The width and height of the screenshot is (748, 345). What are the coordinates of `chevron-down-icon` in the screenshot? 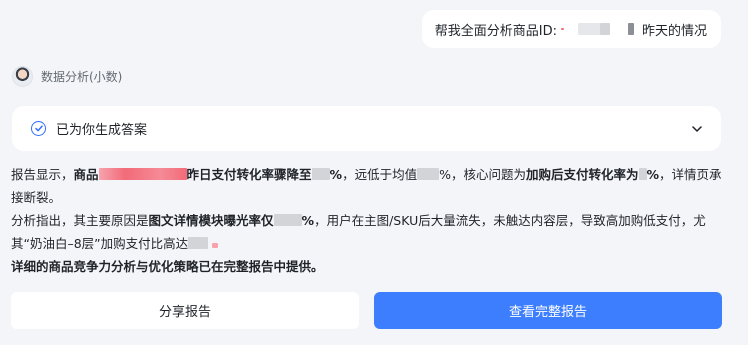 It's located at (697, 129).